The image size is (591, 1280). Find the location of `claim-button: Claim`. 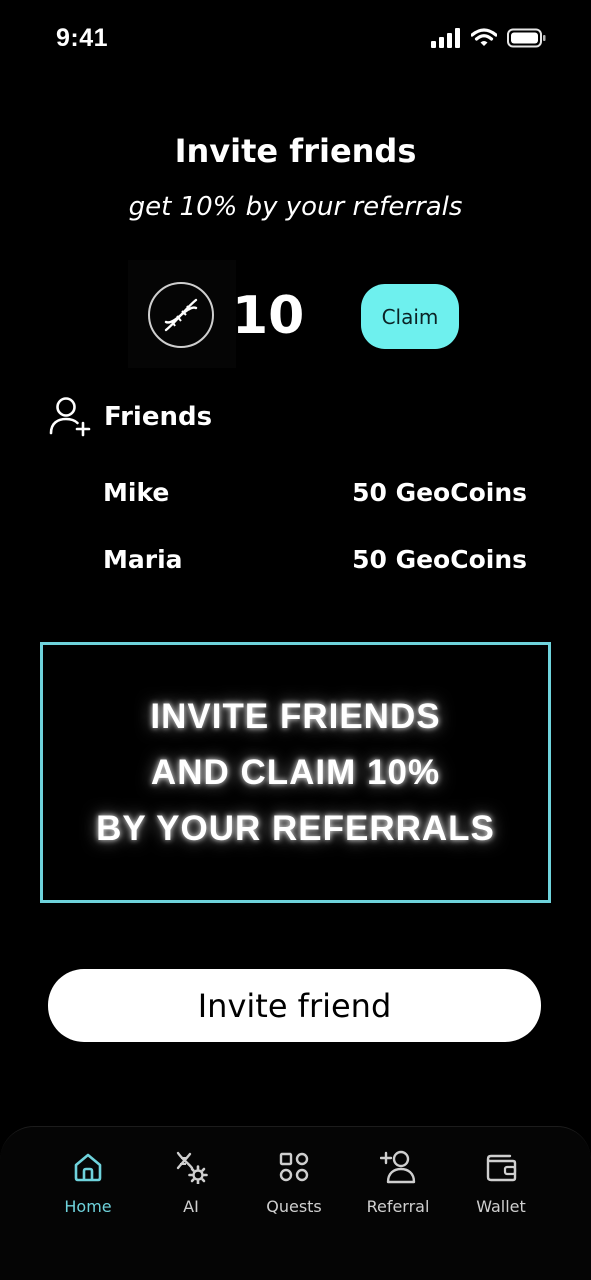

claim-button: Claim is located at coordinates (410, 316).